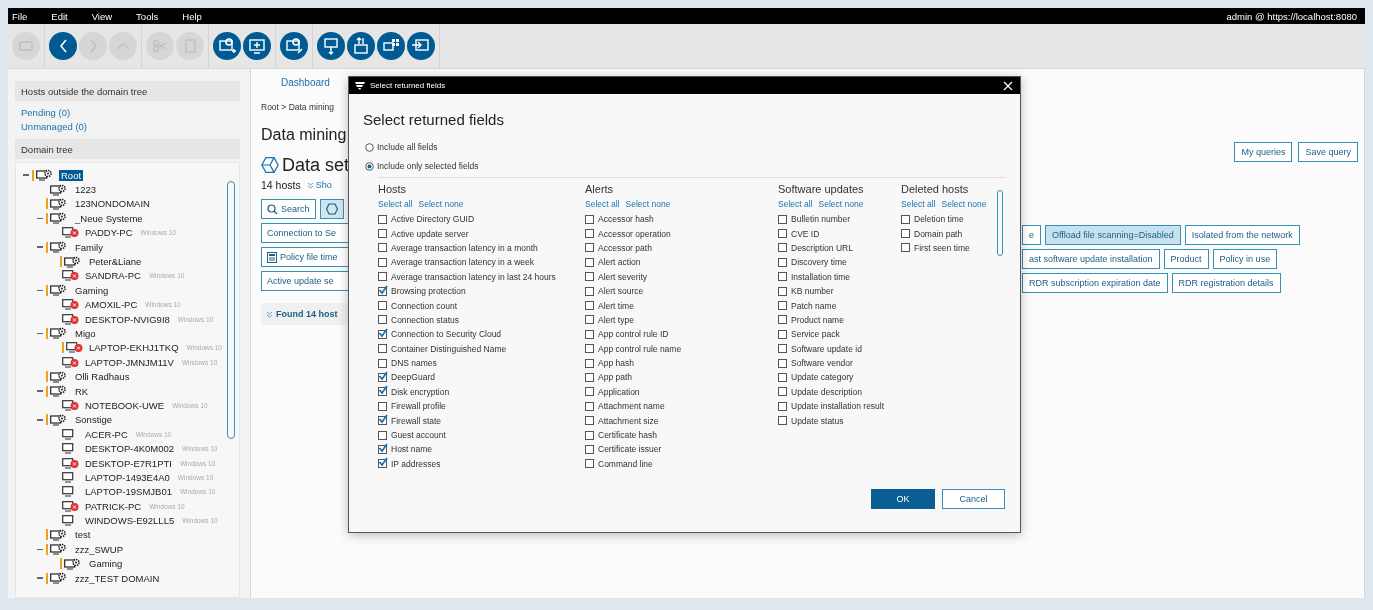 The width and height of the screenshot is (1373, 610). What do you see at coordinates (127, 126) in the screenshot?
I see `link: Unmanaged (0)` at bounding box center [127, 126].